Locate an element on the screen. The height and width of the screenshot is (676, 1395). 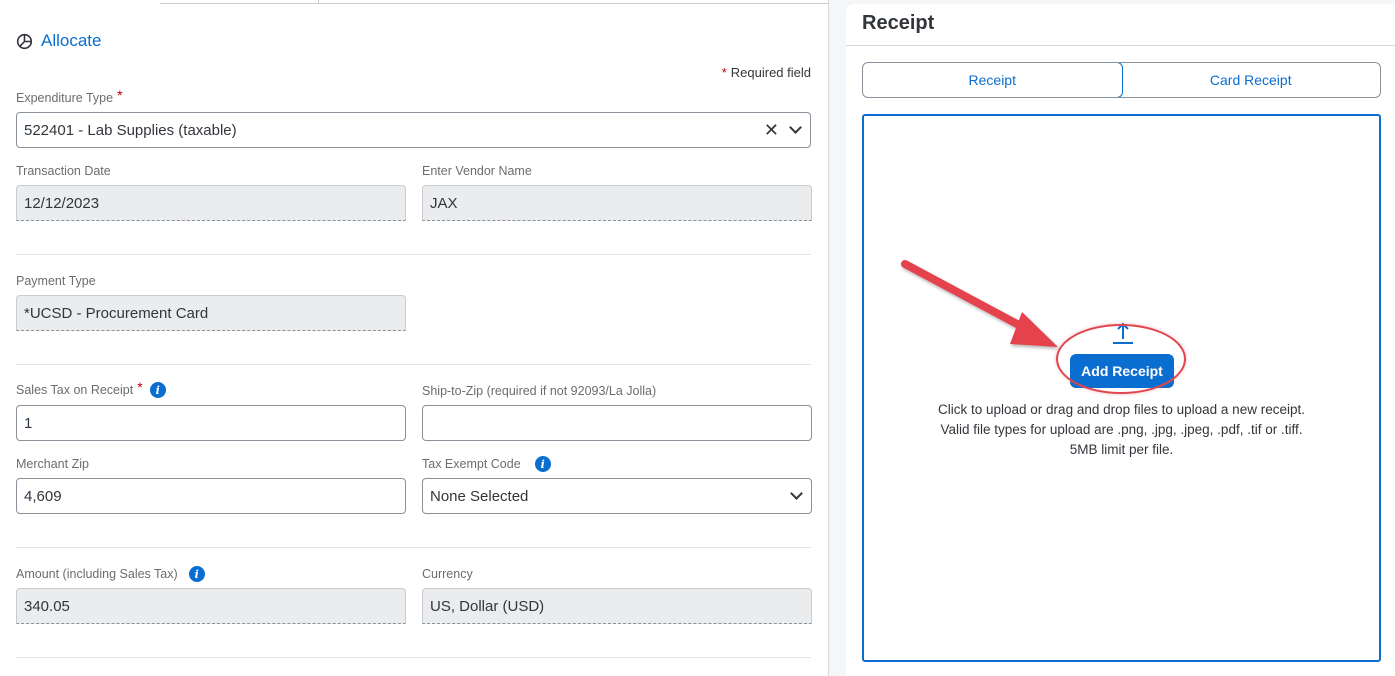
allocate-label: Allocate is located at coordinates (71, 40).